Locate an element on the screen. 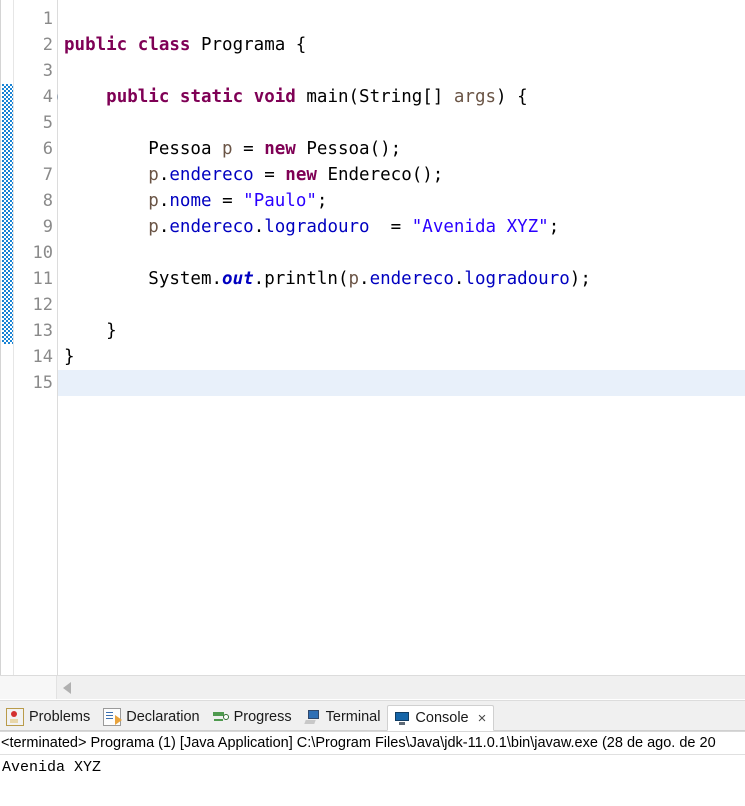 Image resolution: width=745 pixels, height=806 pixels. line-number-gutter: 1 2 3 4 5 6 7 8 9 10 11 12 13 14 15 is located at coordinates (41, 337).